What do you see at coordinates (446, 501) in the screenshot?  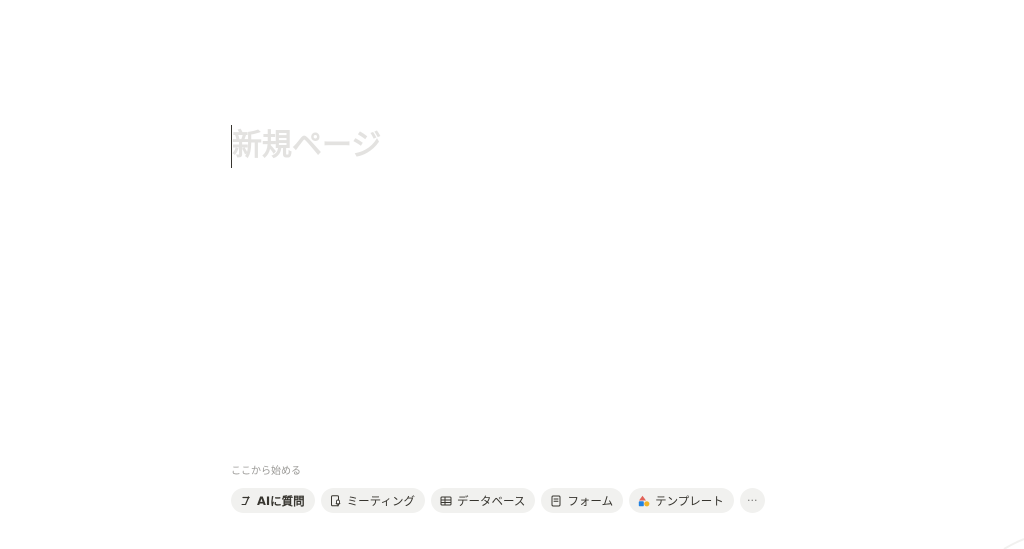 I see `table-icon` at bounding box center [446, 501].